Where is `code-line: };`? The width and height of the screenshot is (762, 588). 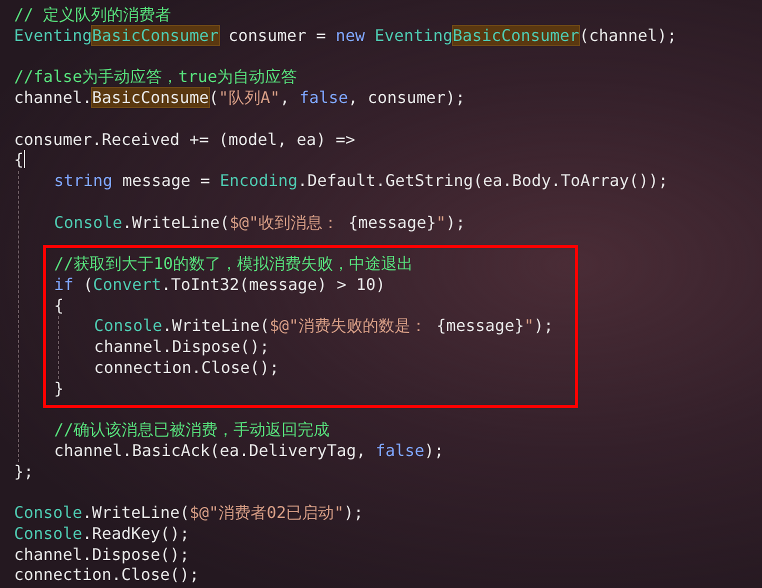
code-line: }; is located at coordinates (24, 472).